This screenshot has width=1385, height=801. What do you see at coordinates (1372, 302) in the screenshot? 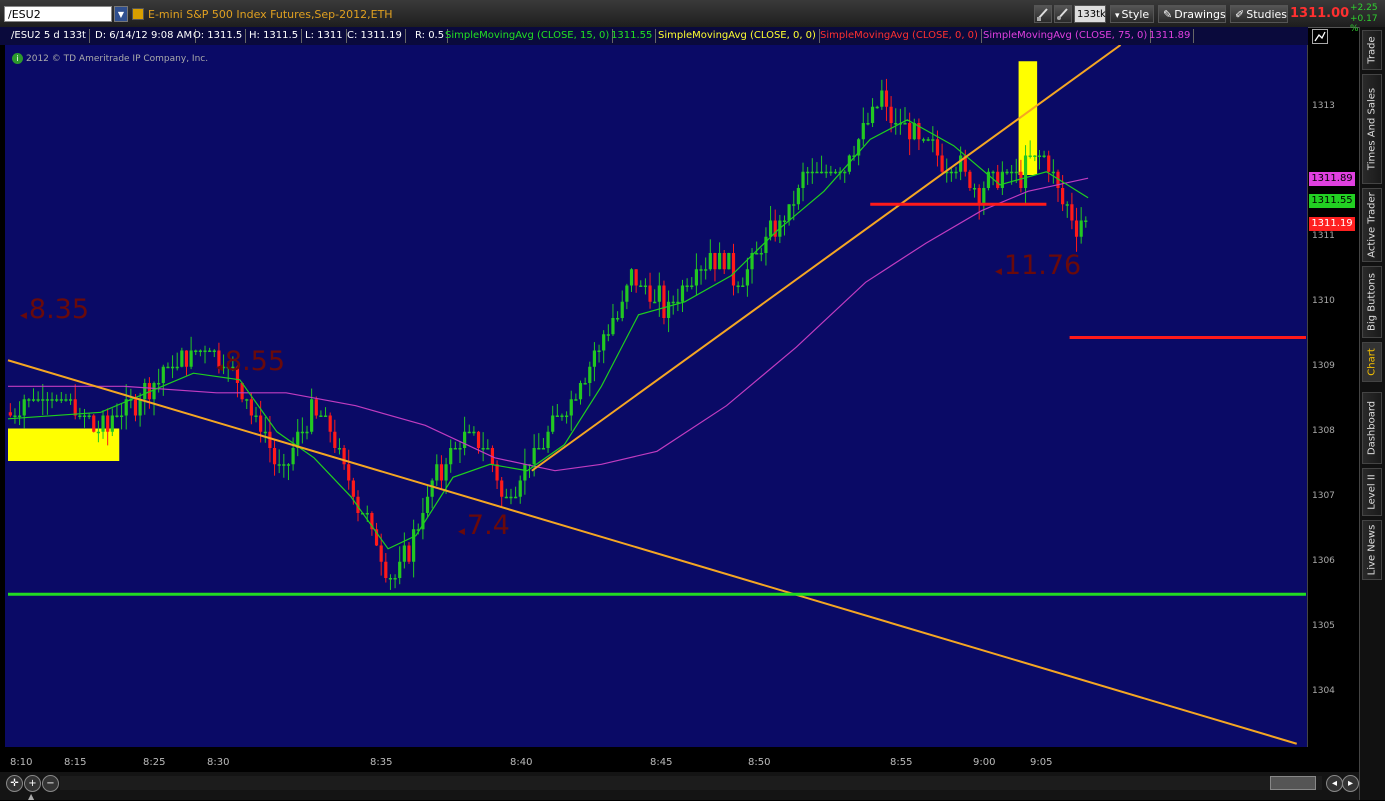
I see `tab-big-buttons: Big Buttons` at bounding box center [1372, 302].